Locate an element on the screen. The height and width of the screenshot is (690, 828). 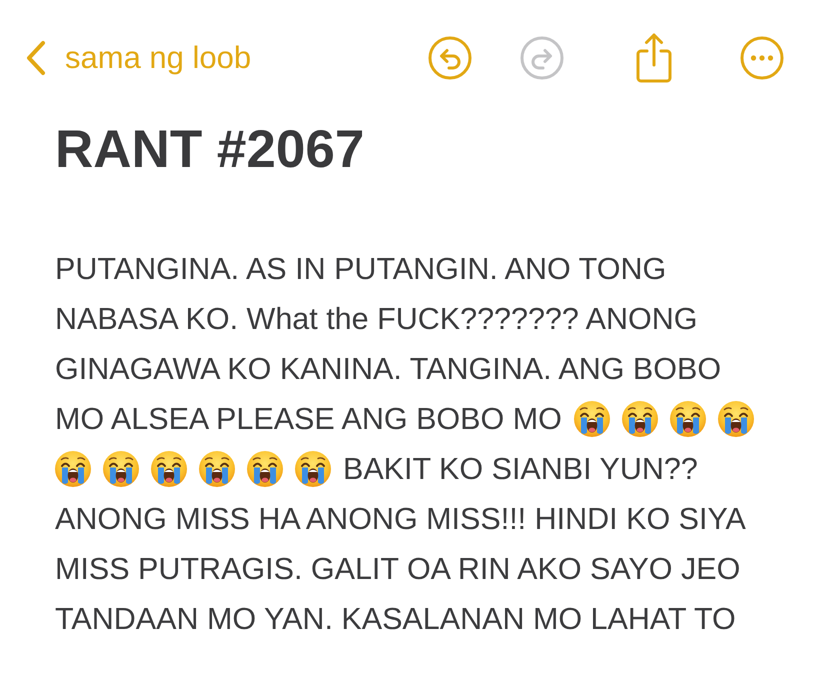
more-button is located at coordinates (762, 58).